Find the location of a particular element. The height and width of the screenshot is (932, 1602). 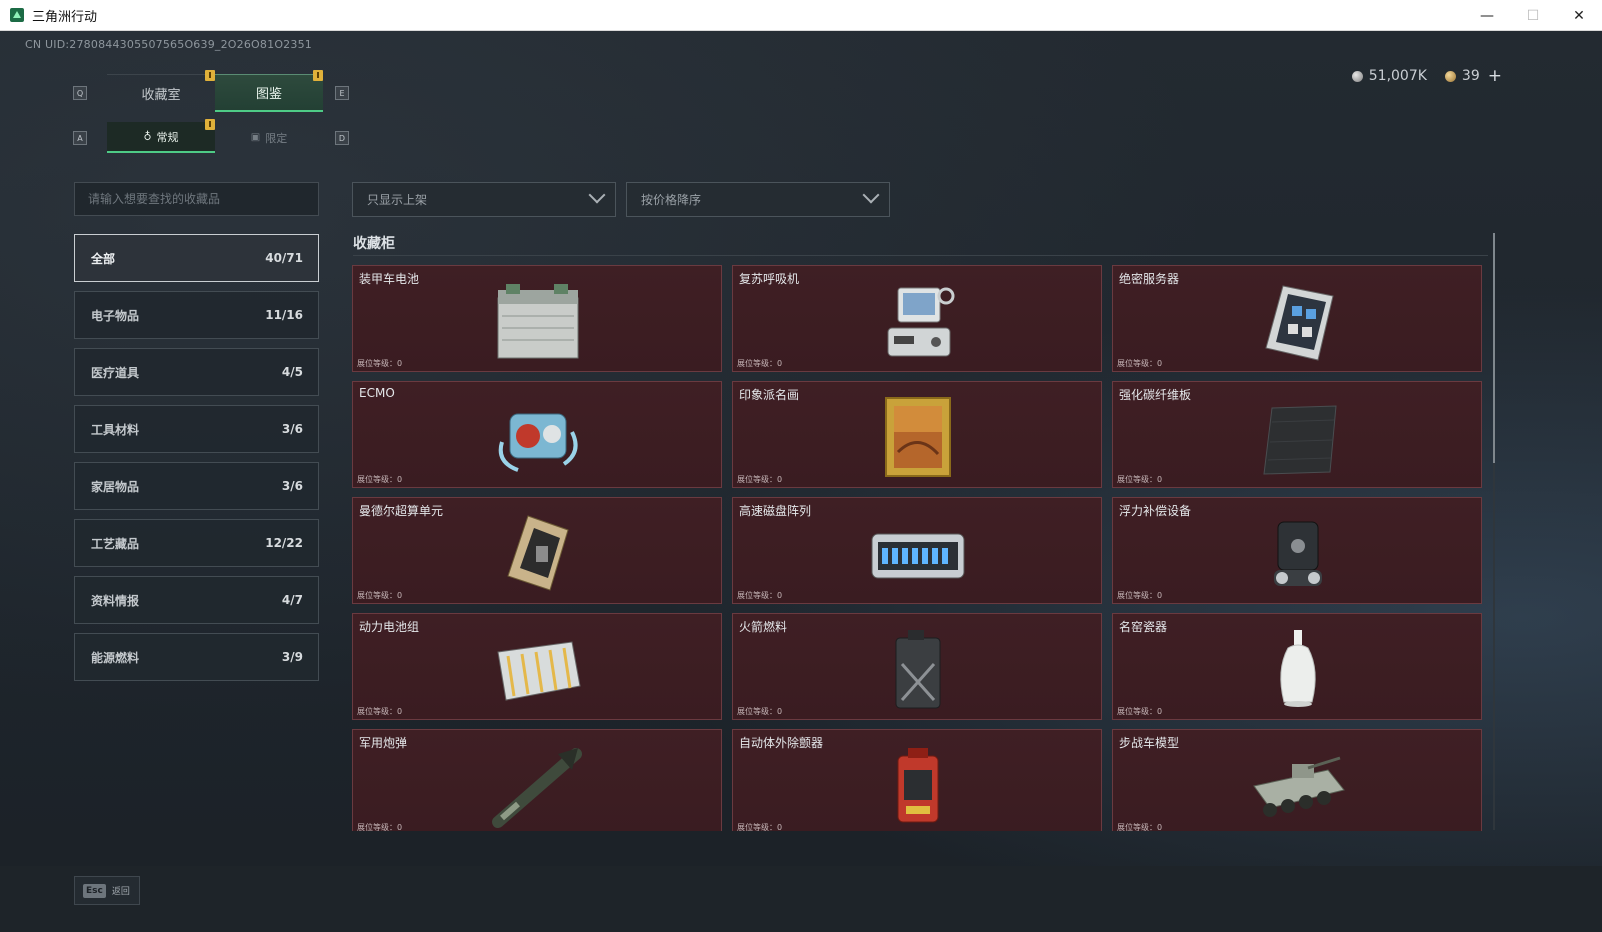

section-title: 收藏柜 is located at coordinates (374, 244).